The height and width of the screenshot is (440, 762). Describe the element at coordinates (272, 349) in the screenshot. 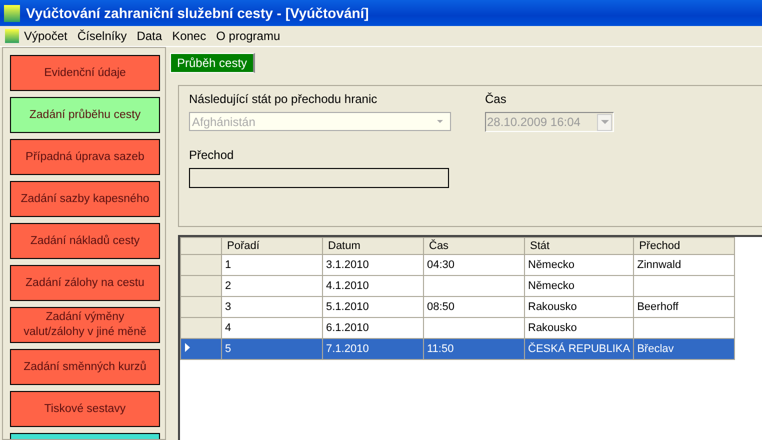

I see `table-cell: 5` at that location.